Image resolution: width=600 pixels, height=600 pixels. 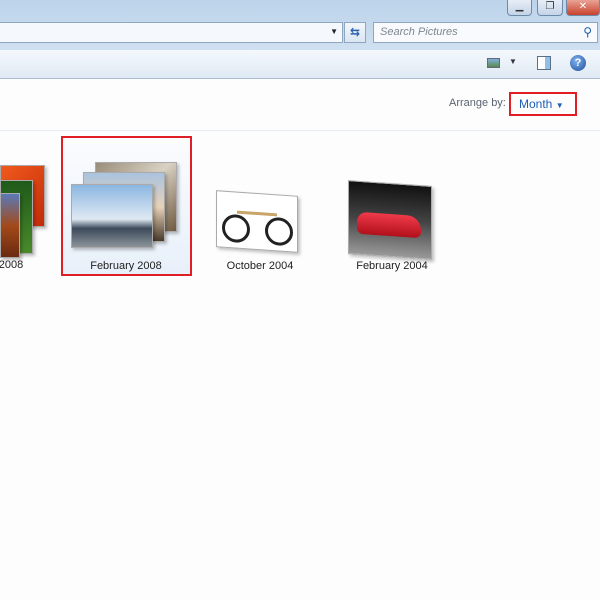 I want to click on refresh-icon: ⇆, so click(x=355, y=32).